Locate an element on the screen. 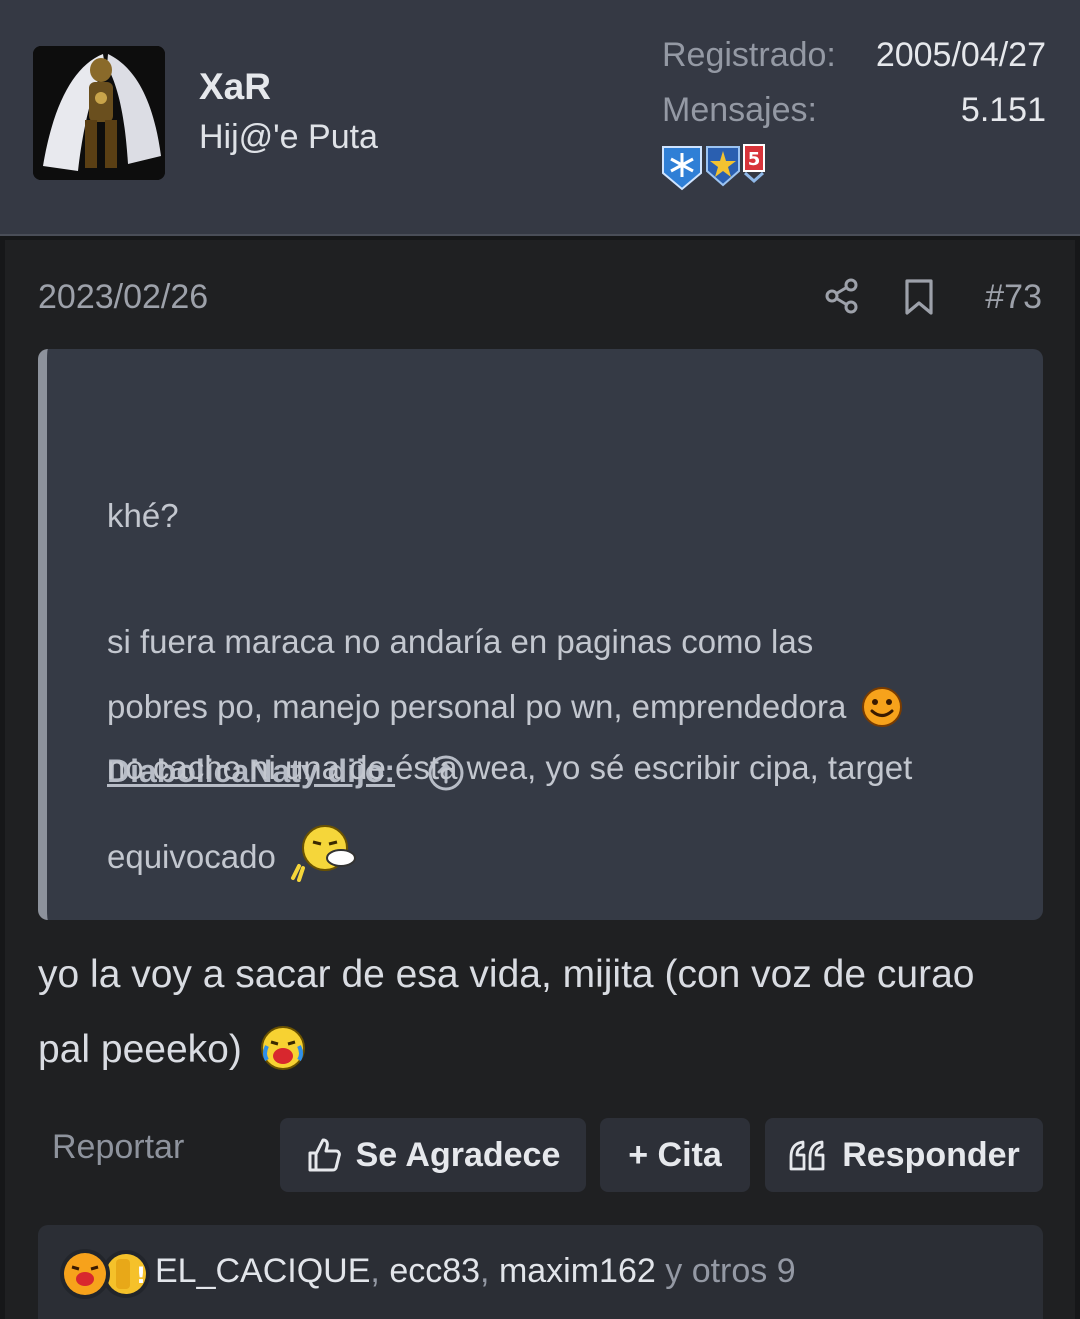  share-icon is located at coordinates (842, 296).